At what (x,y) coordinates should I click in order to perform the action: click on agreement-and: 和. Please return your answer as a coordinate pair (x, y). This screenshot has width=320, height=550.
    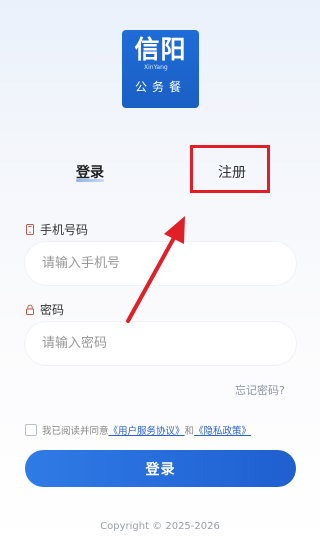
    Looking at the image, I should click on (189, 431).